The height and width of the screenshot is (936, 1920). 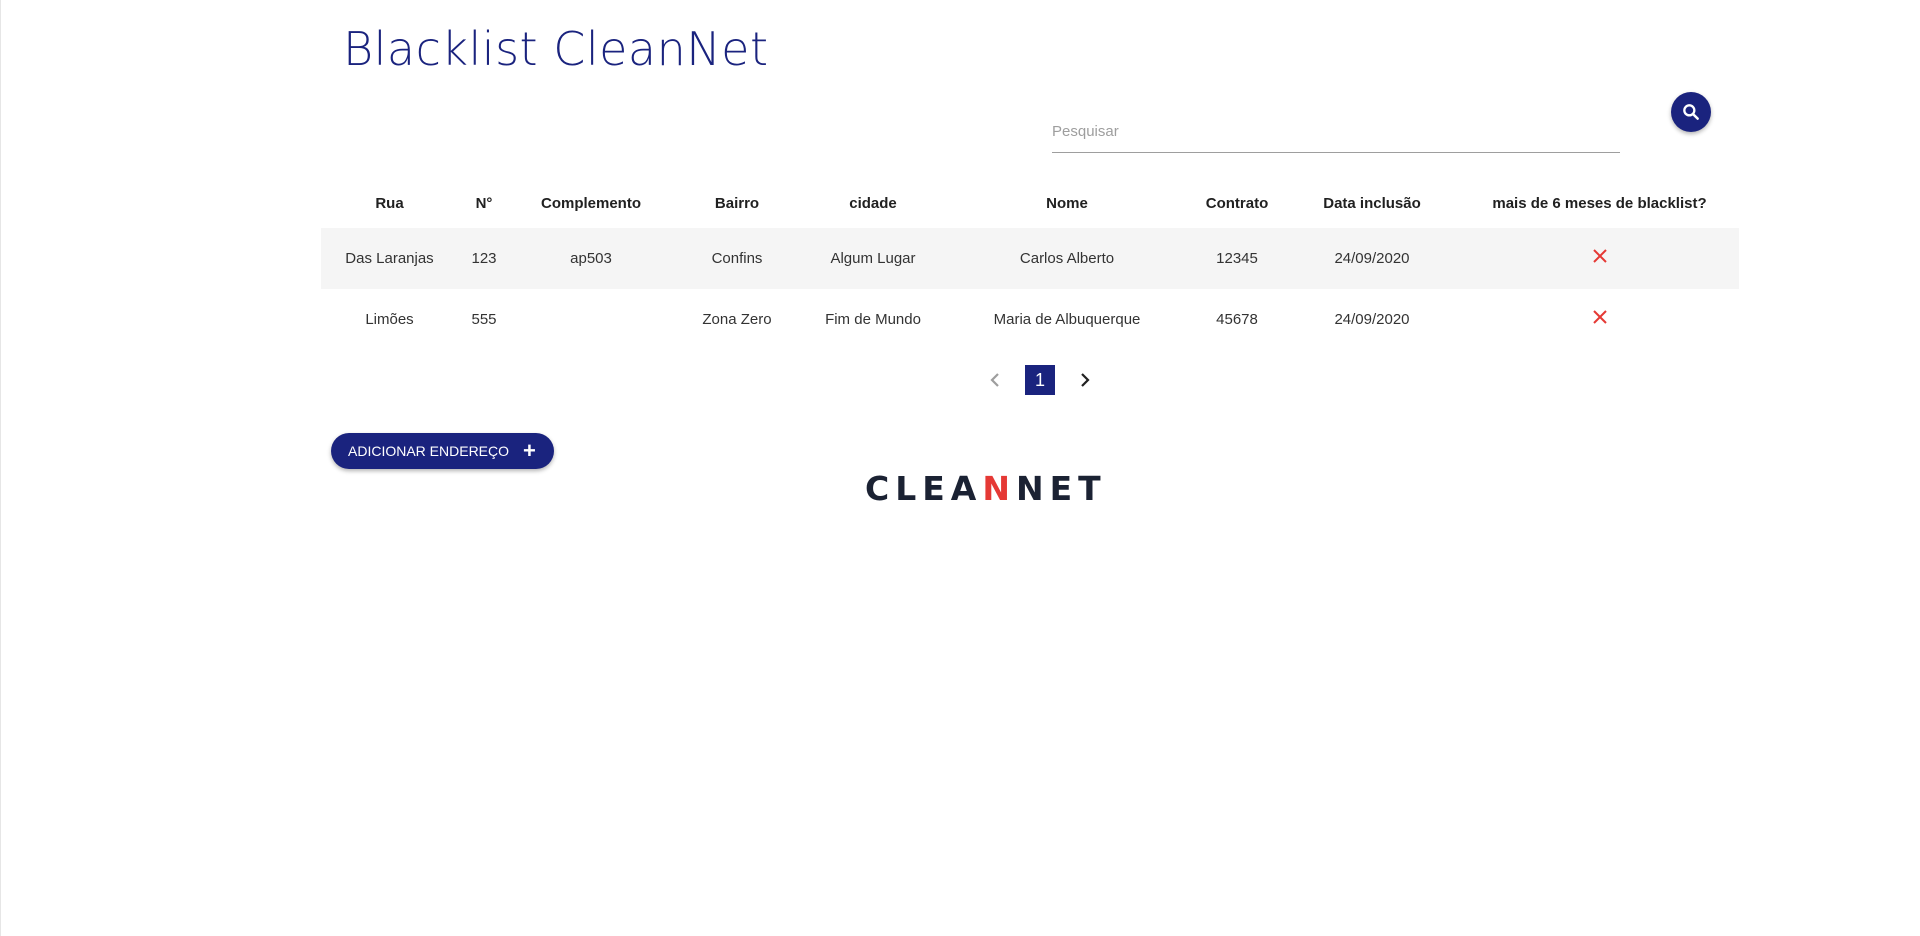 What do you see at coordinates (591, 203) in the screenshot?
I see `column-header-complemento: Complemento` at bounding box center [591, 203].